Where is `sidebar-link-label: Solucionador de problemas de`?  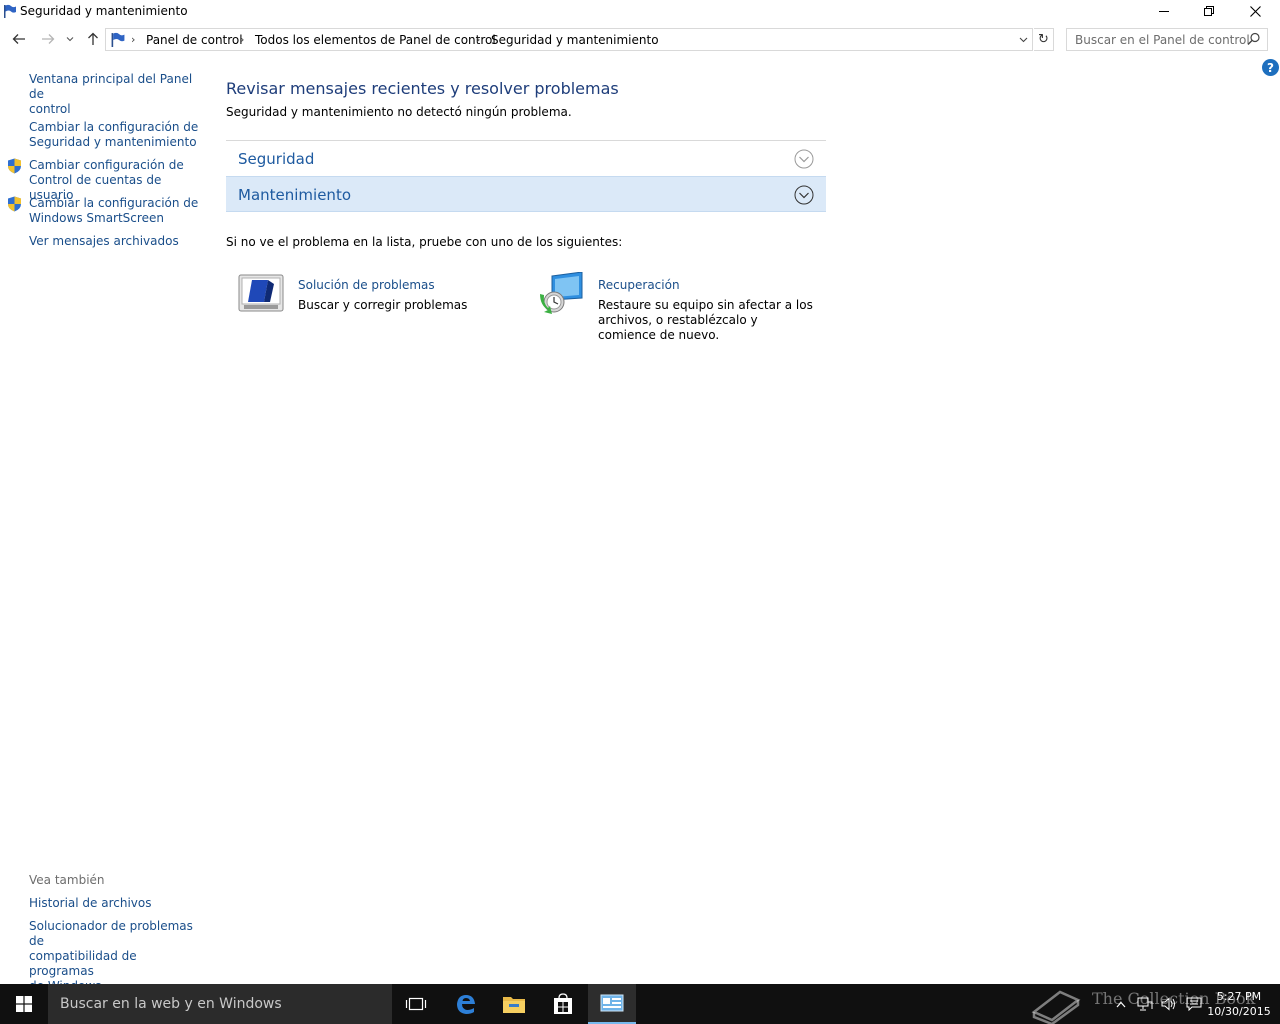
sidebar-link-label: Solucionador de problemas de is located at coordinates (111, 933).